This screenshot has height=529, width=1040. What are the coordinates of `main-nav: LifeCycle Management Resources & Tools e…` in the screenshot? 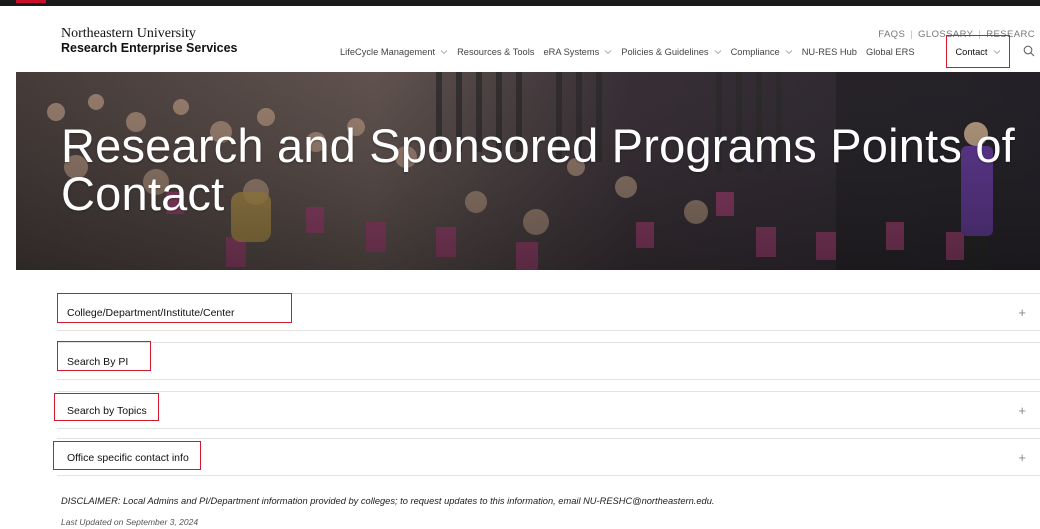 It's located at (690, 51).